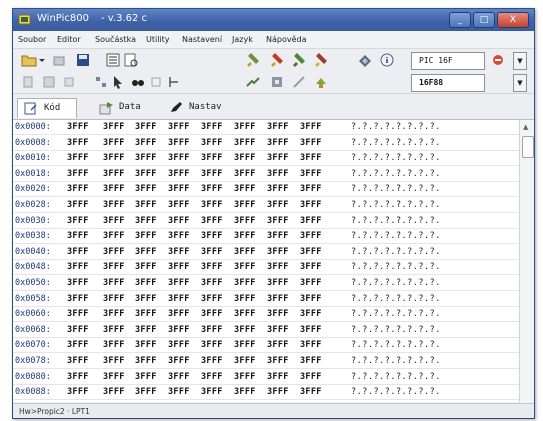 Image resolution: width=543 pixels, height=421 pixels. Describe the element at coordinates (520, 83) in the screenshot. I see `device-model-dropdown-icon: ▼` at that location.